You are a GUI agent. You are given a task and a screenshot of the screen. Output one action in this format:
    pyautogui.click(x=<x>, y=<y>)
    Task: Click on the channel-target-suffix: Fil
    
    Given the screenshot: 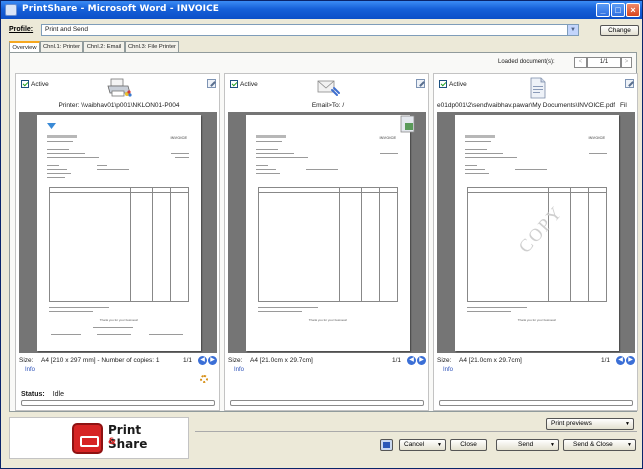 What is the action you would take?
    pyautogui.click(x=623, y=105)
    